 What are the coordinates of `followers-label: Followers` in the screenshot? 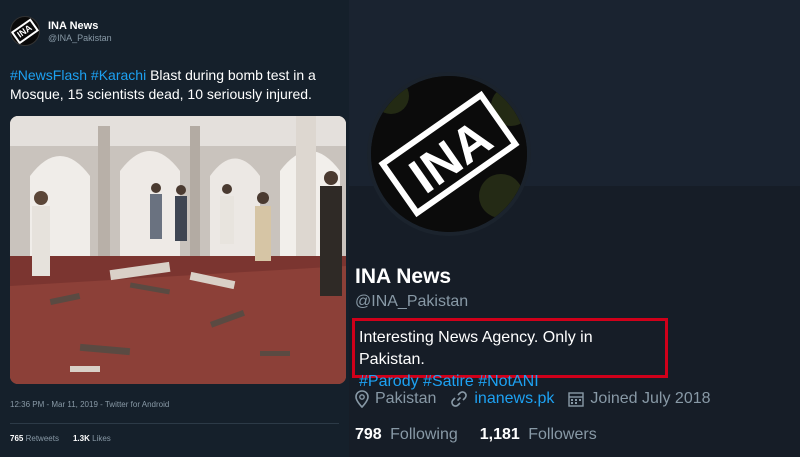 It's located at (562, 434).